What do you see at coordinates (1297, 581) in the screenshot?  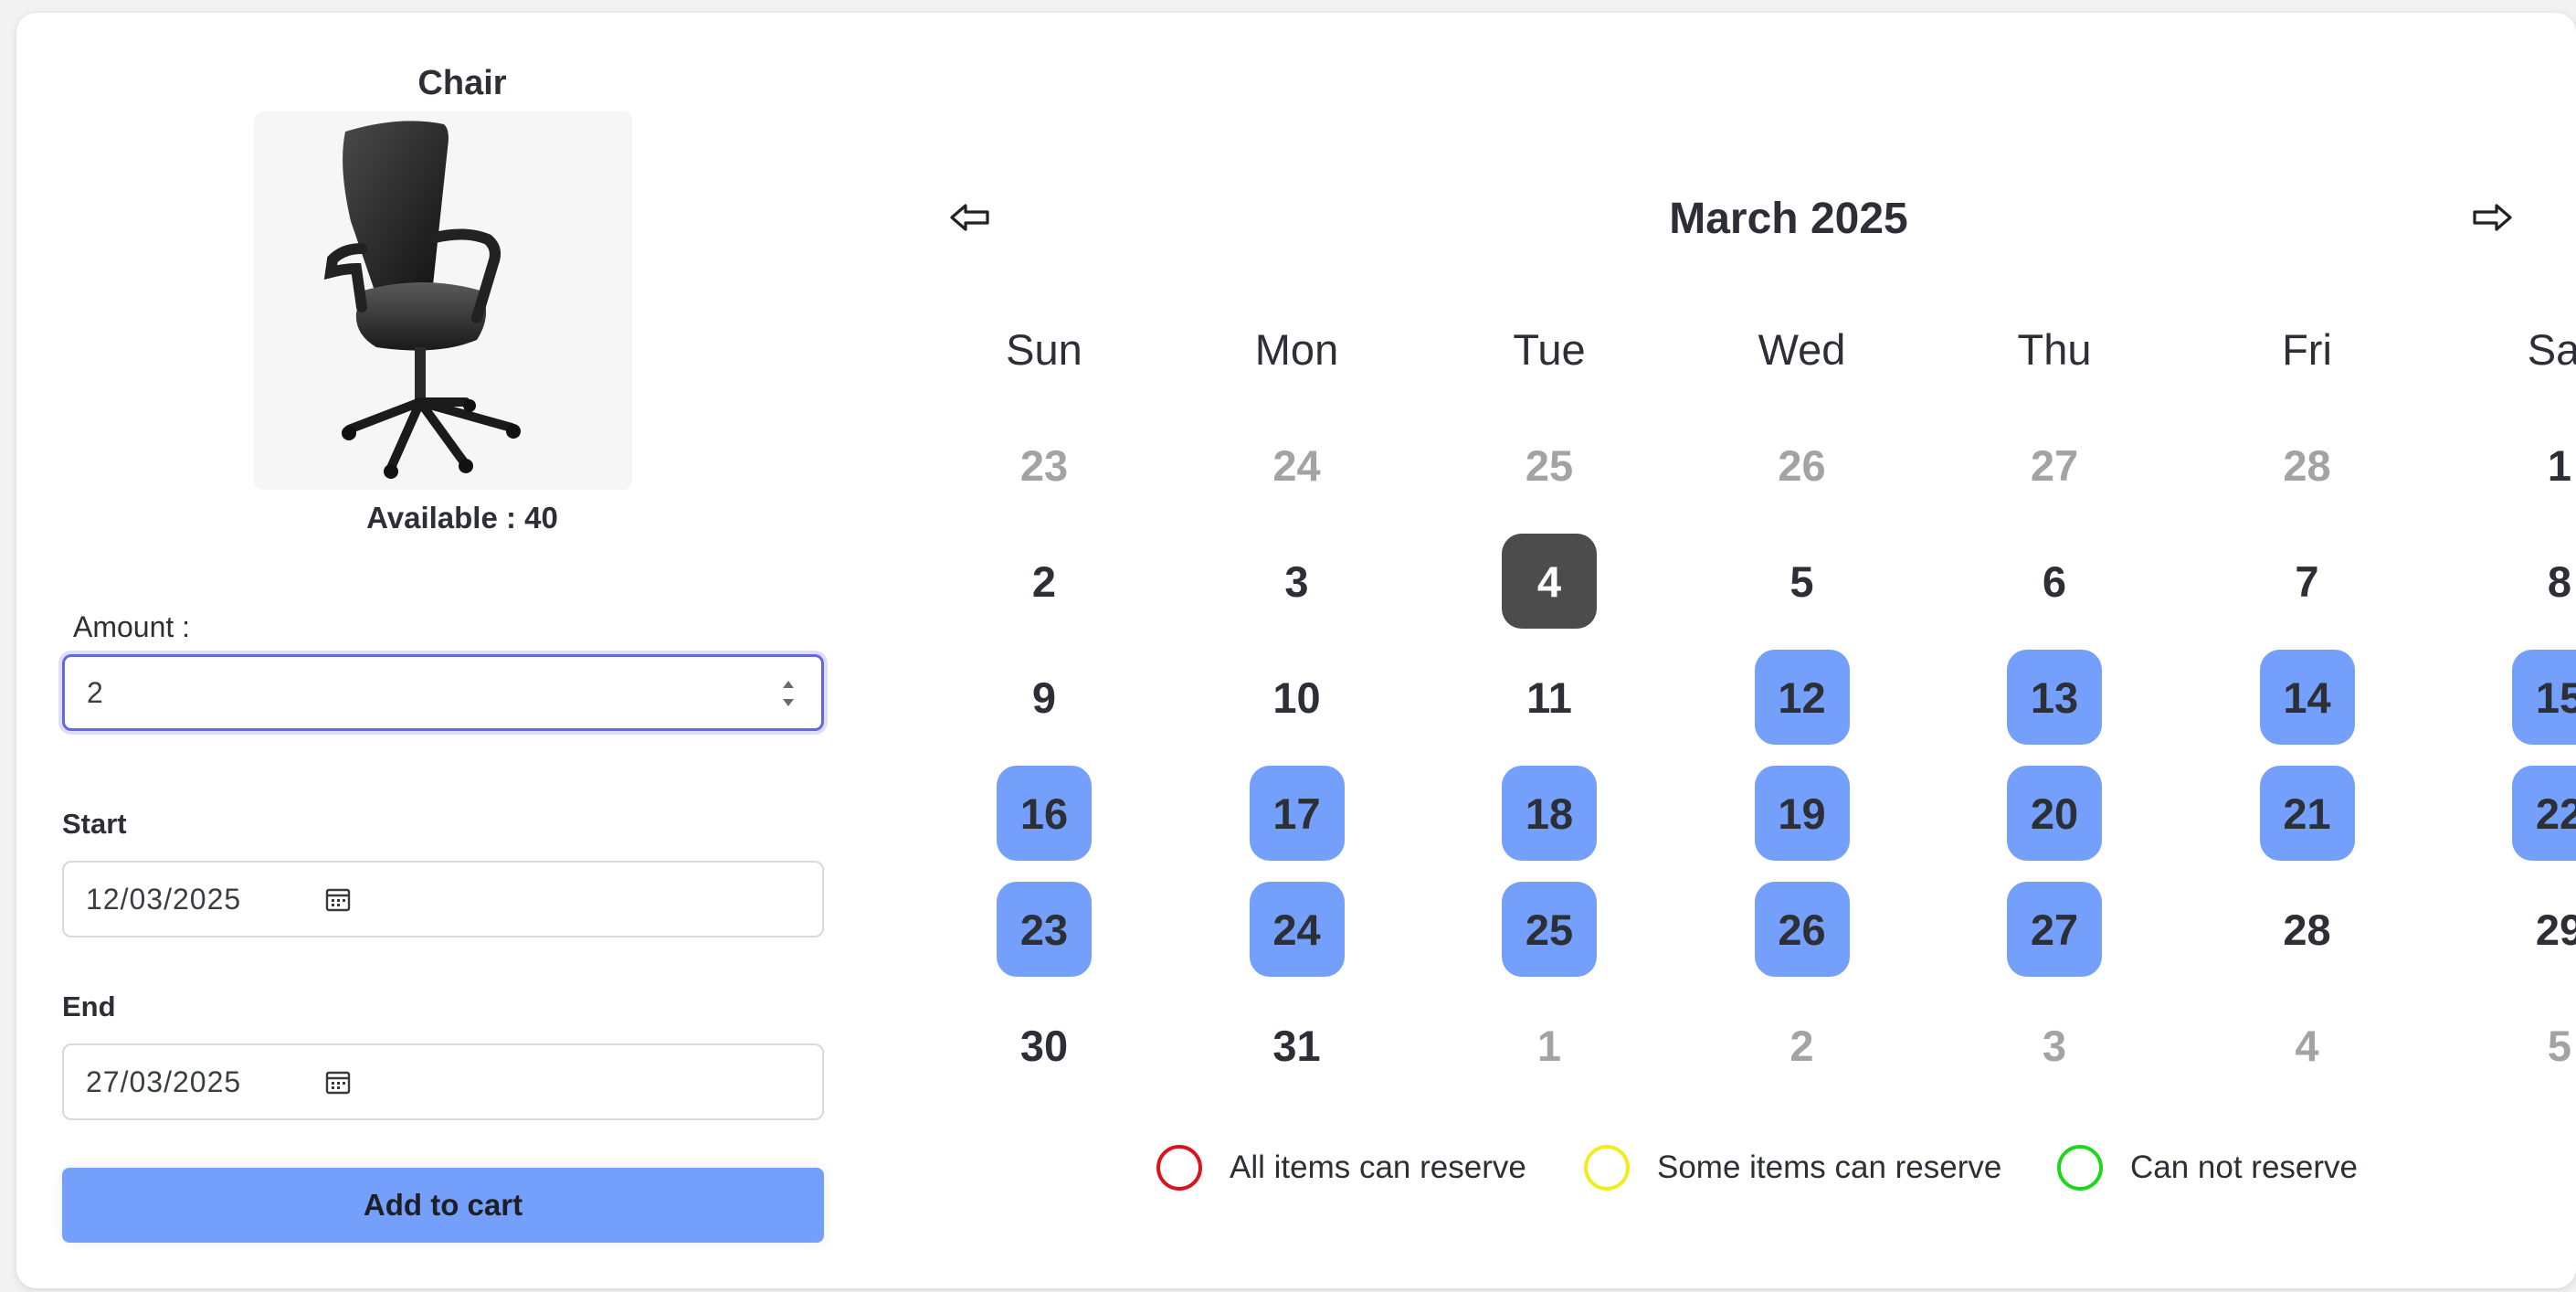 I see `calendar-day: 3` at bounding box center [1297, 581].